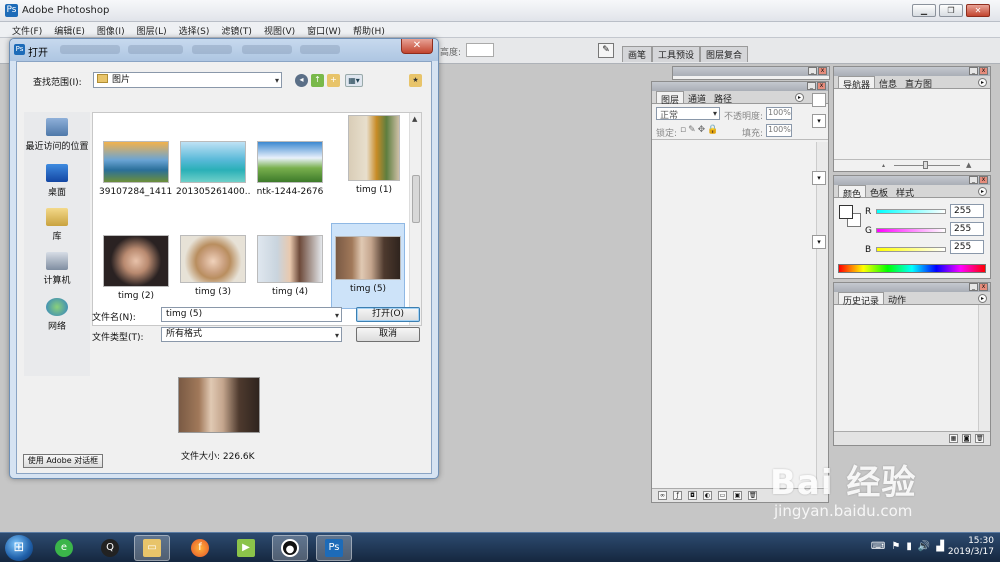 The height and width of the screenshot is (562, 1000). What do you see at coordinates (878, 546) in the screenshot?
I see `keyboard-icon: ⌨` at bounding box center [878, 546].